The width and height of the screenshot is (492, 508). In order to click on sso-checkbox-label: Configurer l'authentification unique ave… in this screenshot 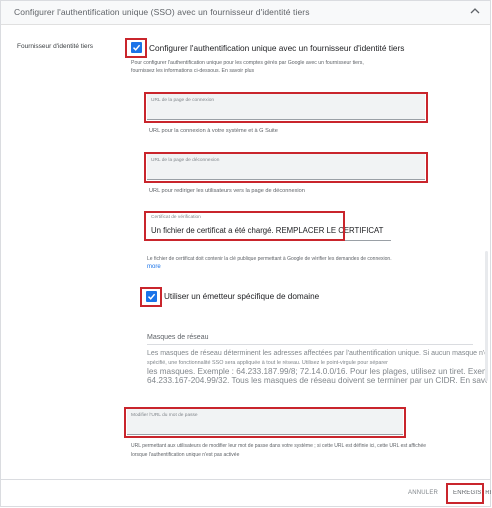, I will do `click(277, 48)`.